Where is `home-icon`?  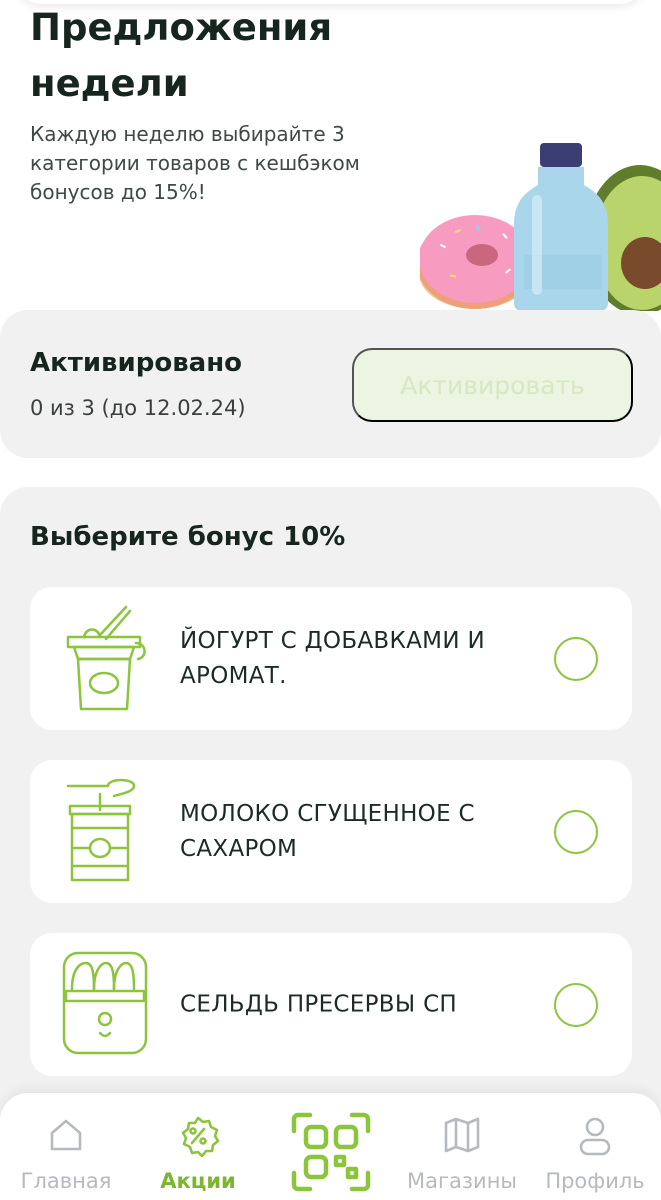
home-icon is located at coordinates (66, 1135).